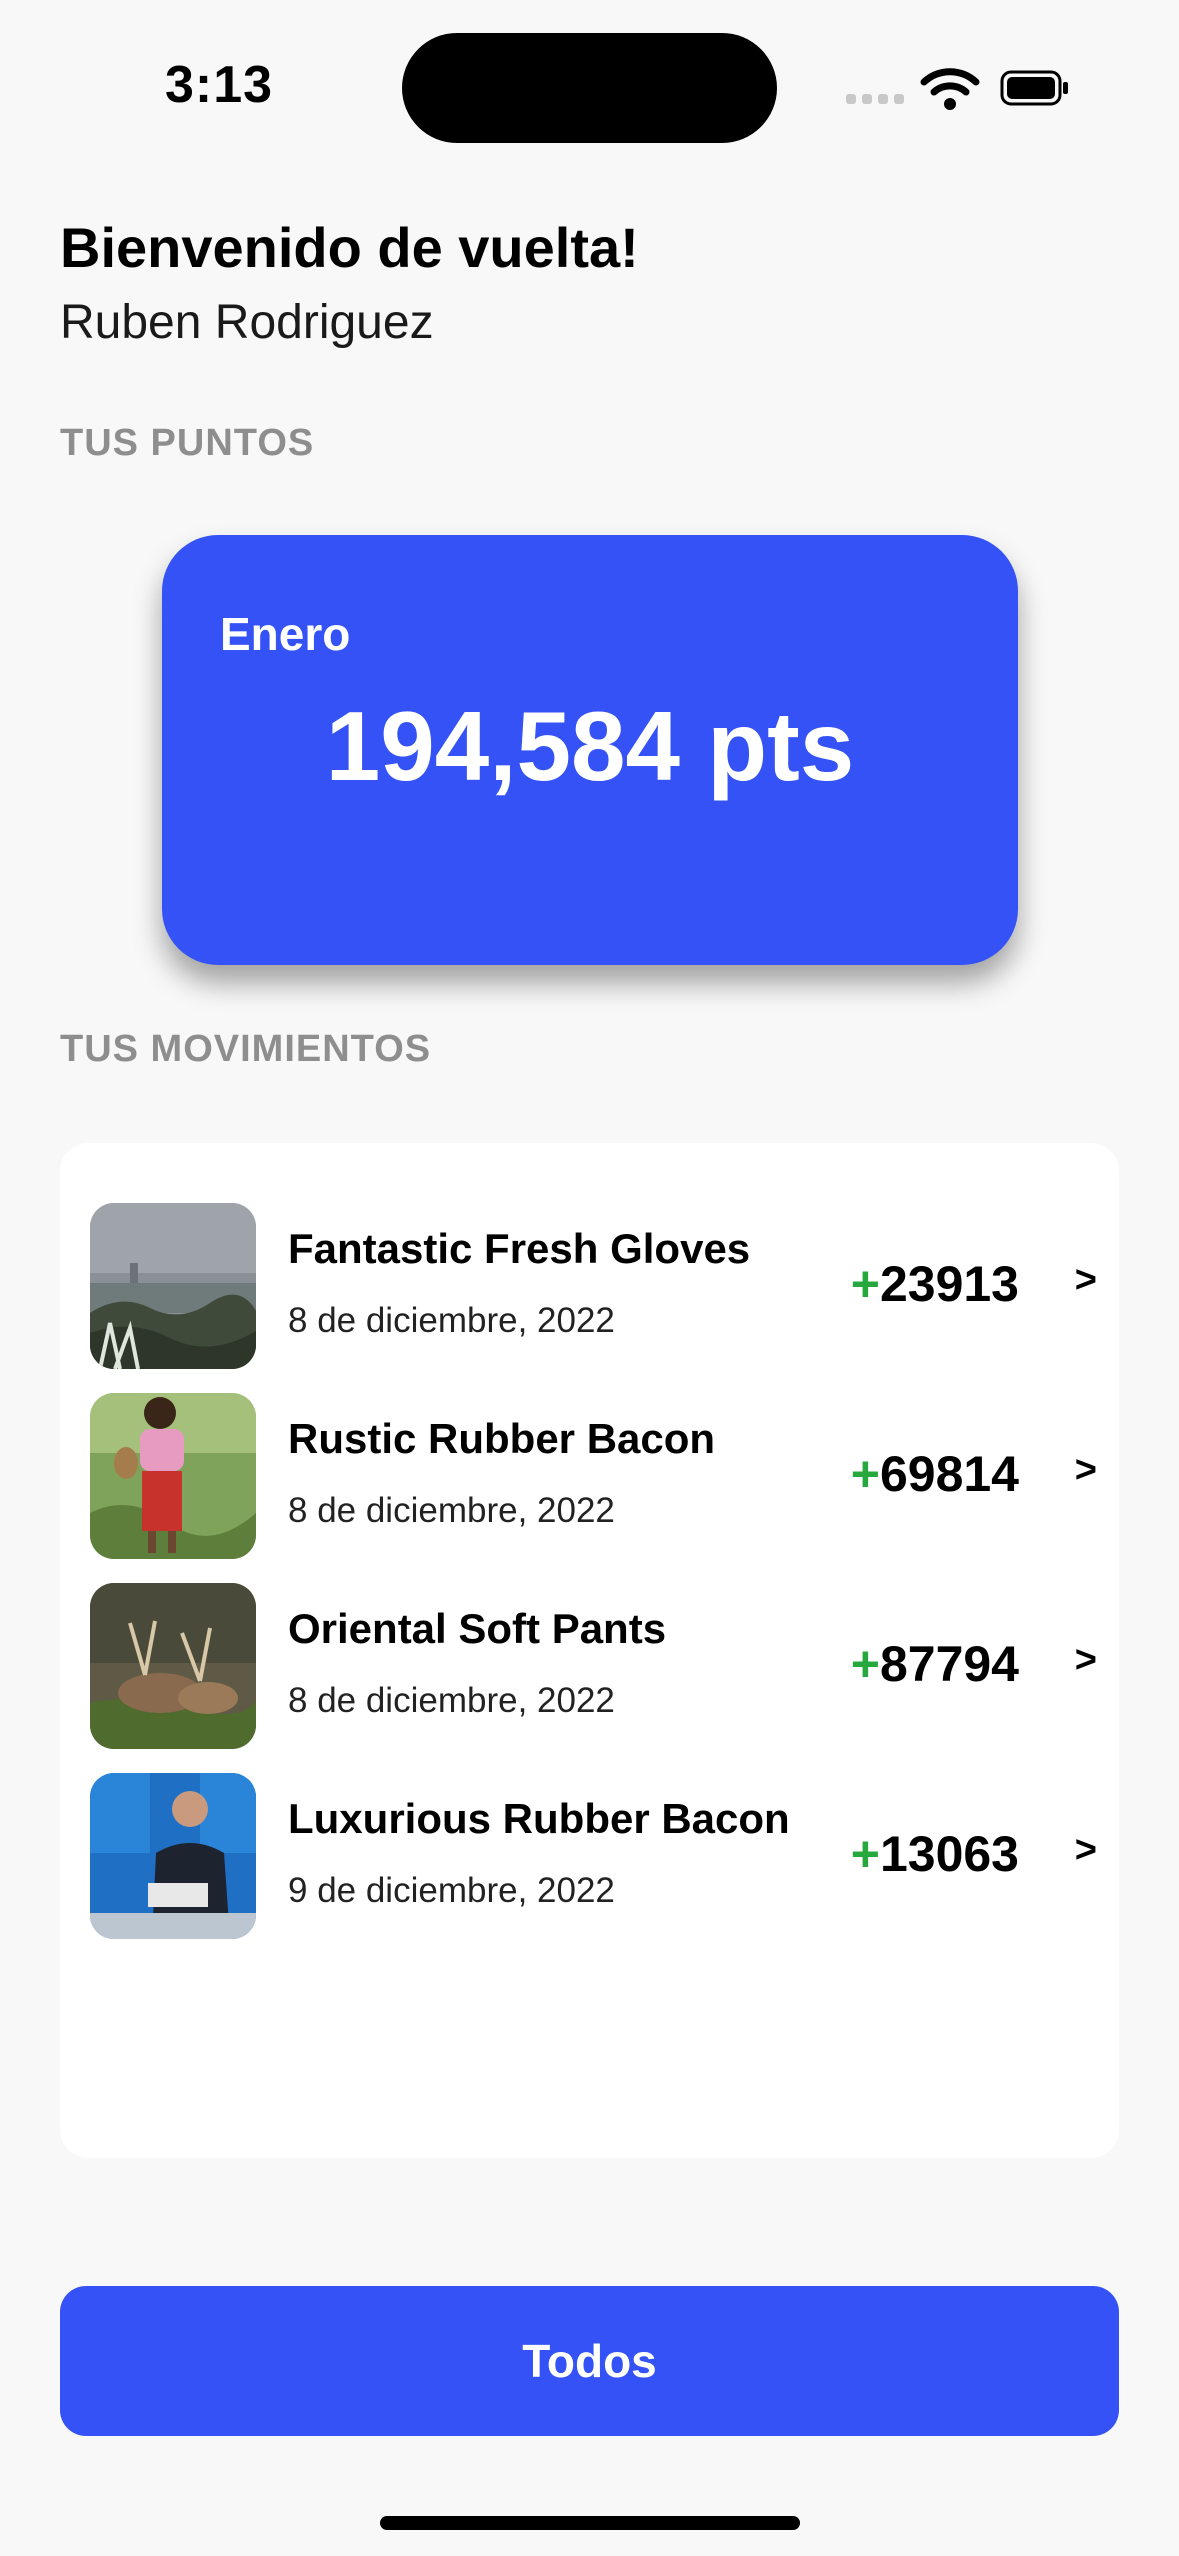  I want to click on movement-points: 69814, so click(949, 1474).